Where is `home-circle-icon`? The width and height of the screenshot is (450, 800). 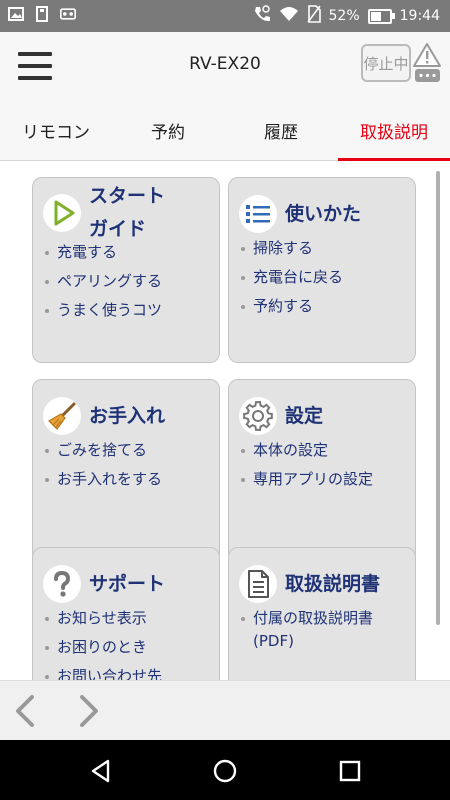 home-circle-icon is located at coordinates (225, 771).